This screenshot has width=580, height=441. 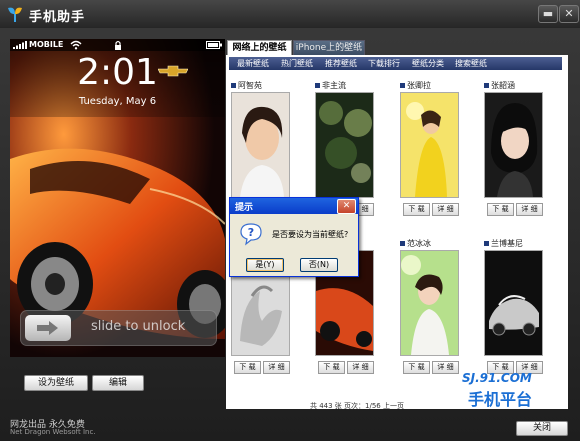 I want to click on card-title-text: 兰博基尼, so click(x=507, y=243).